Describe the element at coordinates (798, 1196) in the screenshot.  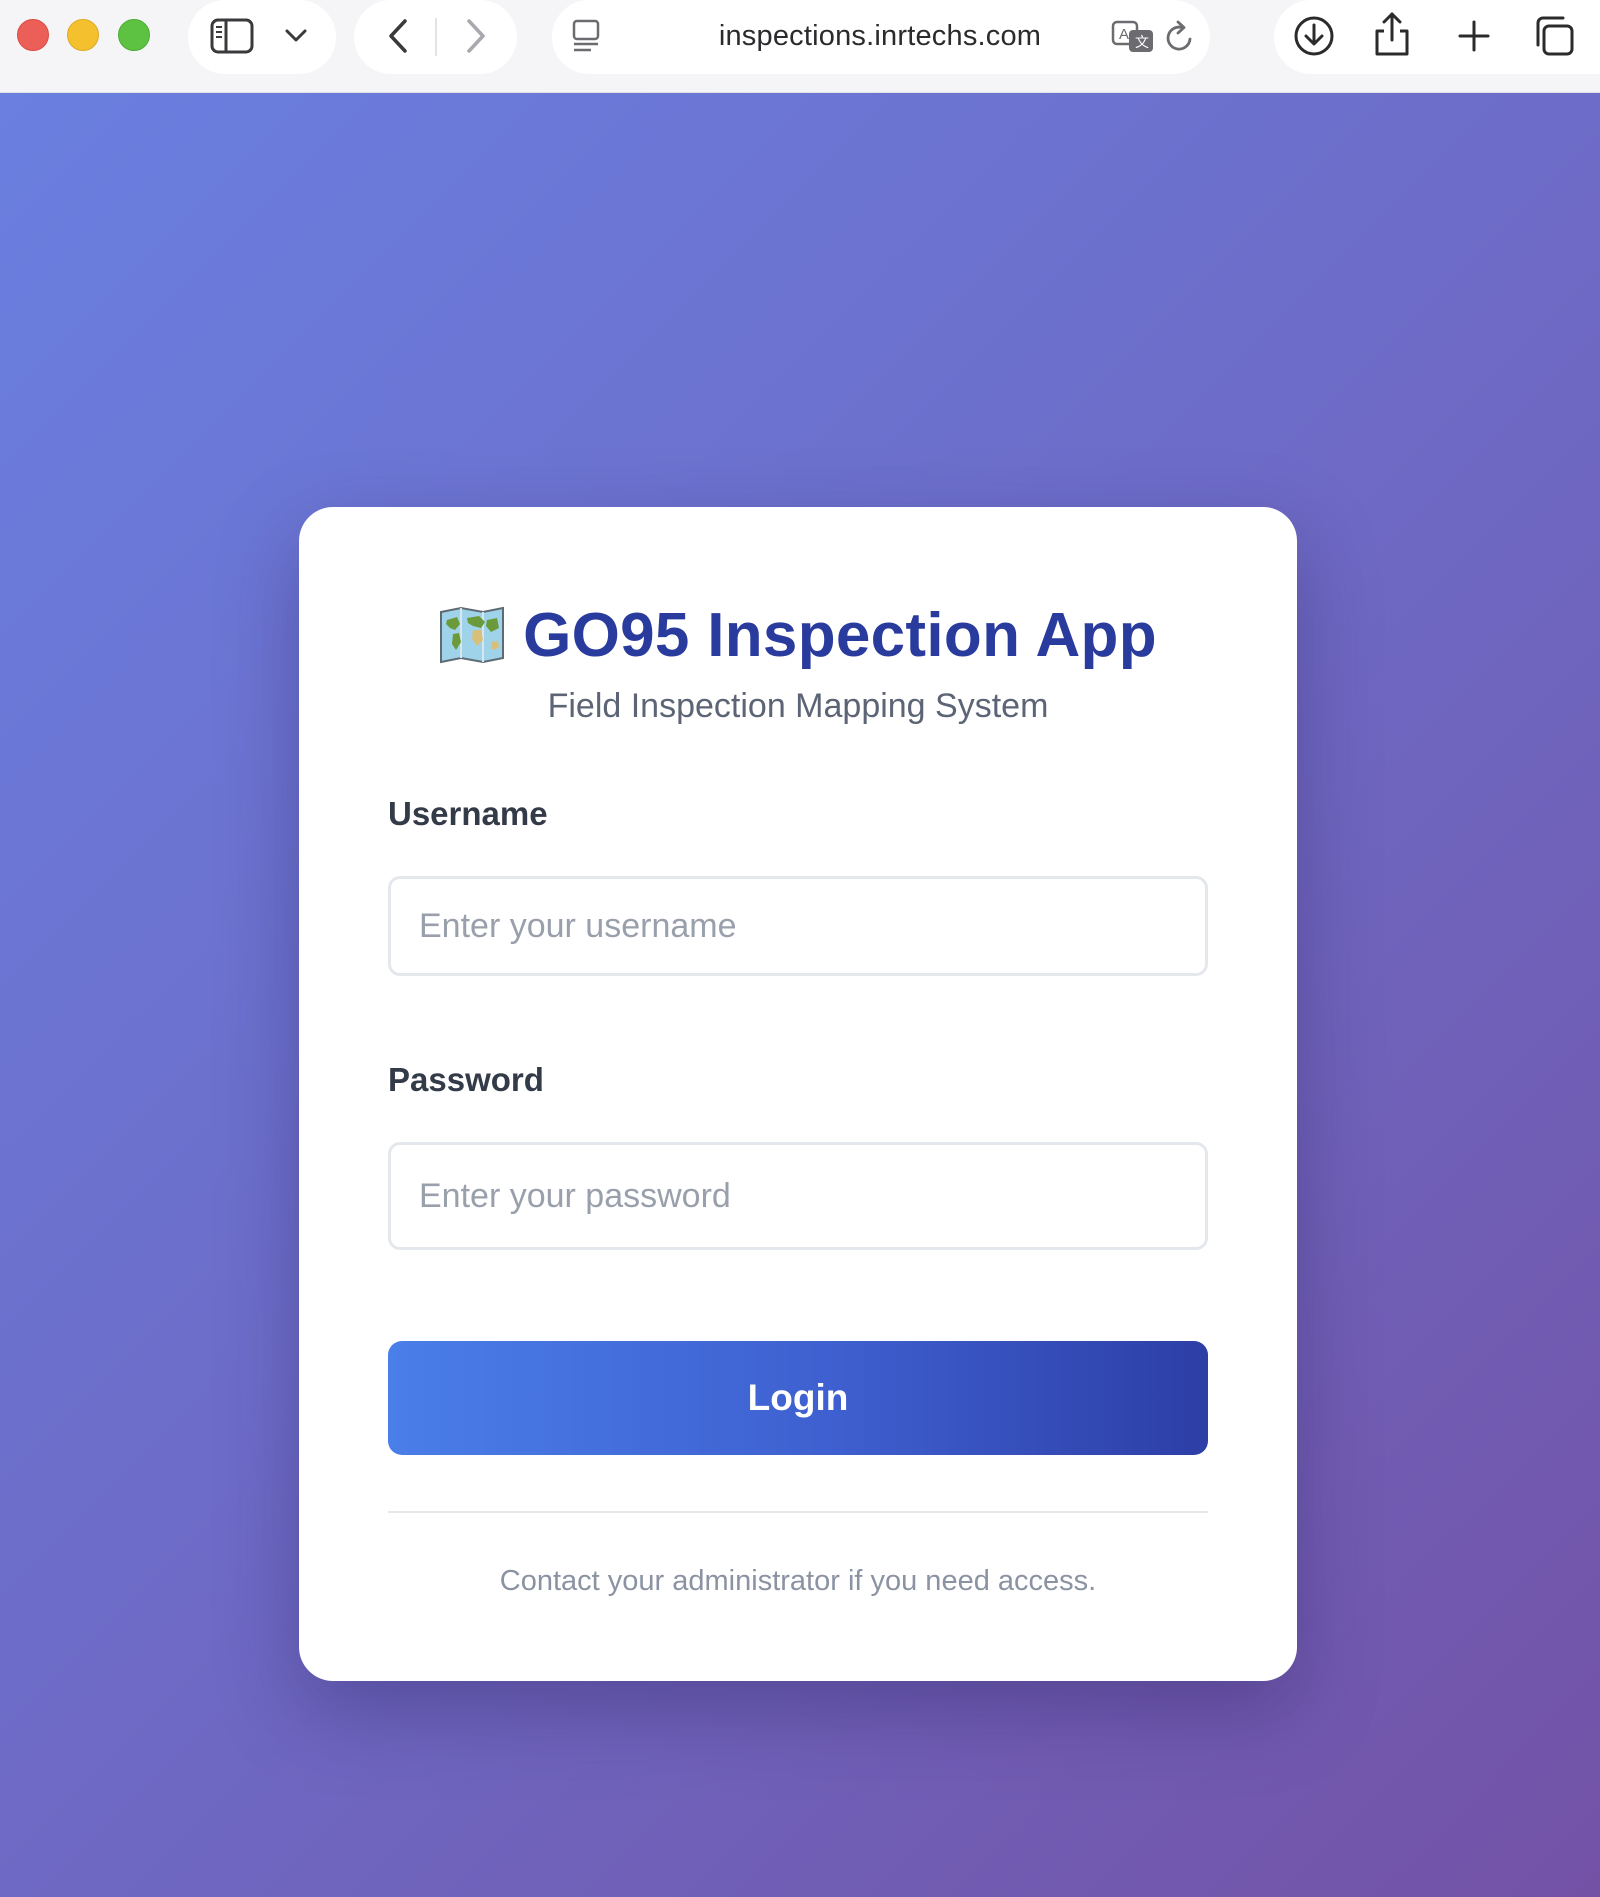
I see `password-input` at that location.